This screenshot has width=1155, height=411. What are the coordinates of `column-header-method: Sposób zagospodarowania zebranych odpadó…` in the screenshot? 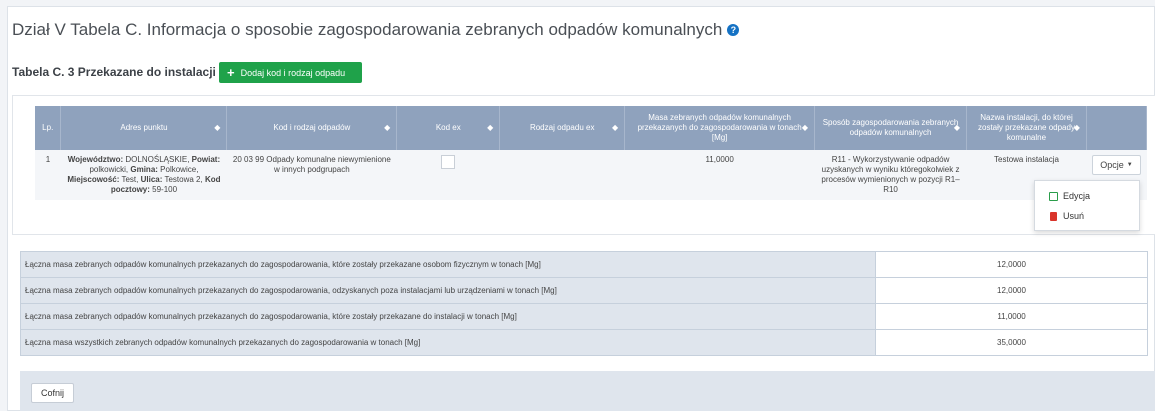 It's located at (891, 128).